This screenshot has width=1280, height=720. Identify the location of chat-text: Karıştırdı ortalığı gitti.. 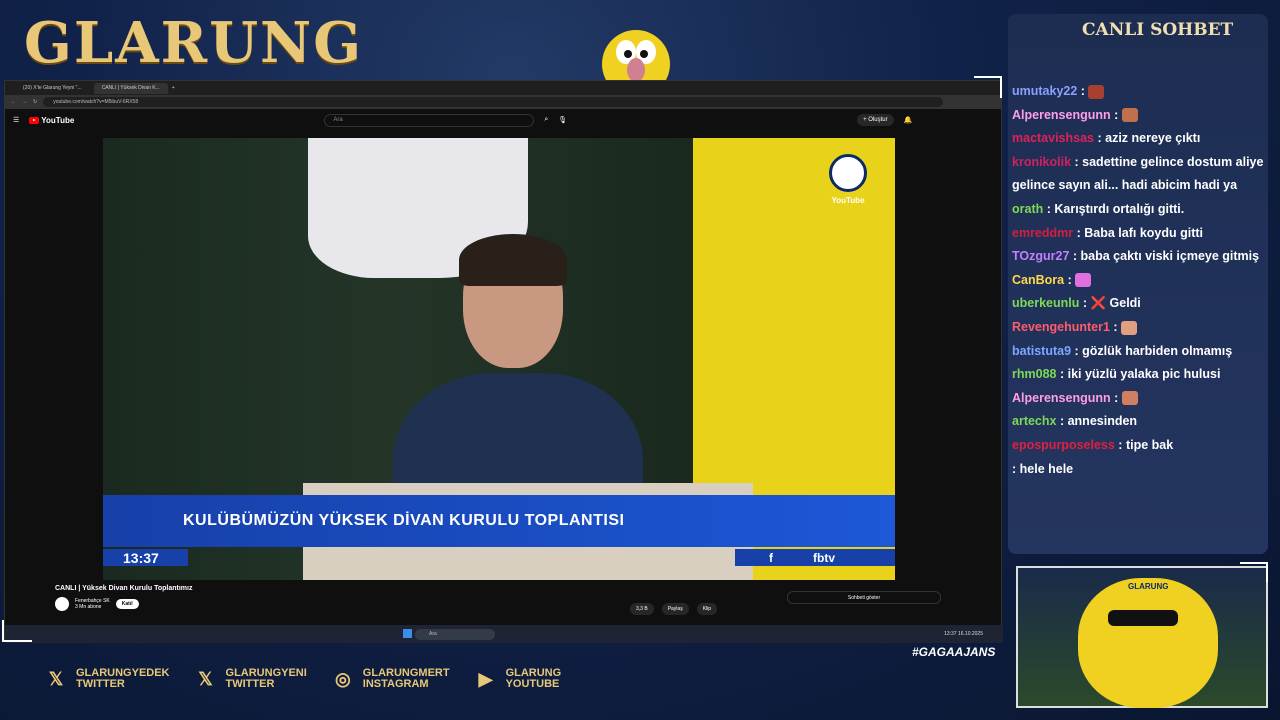
(1119, 208).